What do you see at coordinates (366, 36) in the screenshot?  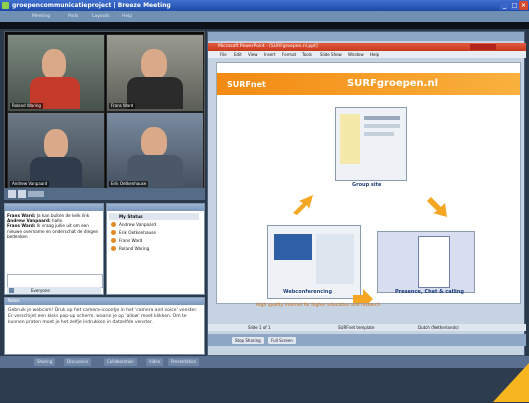 I see `share-pod-header` at bounding box center [366, 36].